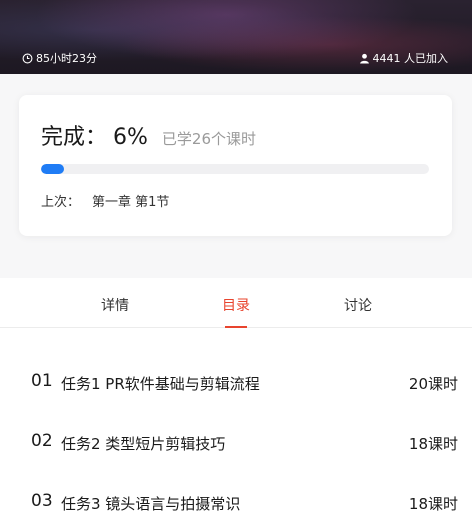 Image resolution: width=472 pixels, height=530 pixels. Describe the element at coordinates (235, 169) in the screenshot. I see `progress-bar` at that location.